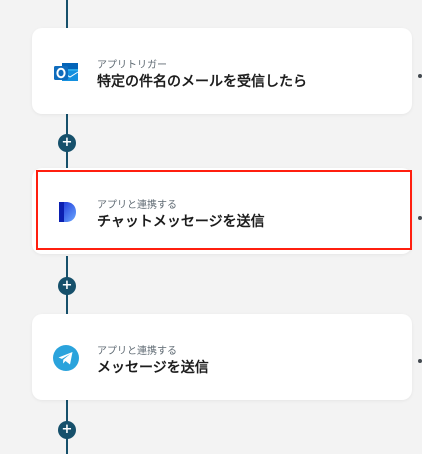 This screenshot has width=422, height=454. What do you see at coordinates (66, 358) in the screenshot?
I see `telegram-icon` at bounding box center [66, 358].